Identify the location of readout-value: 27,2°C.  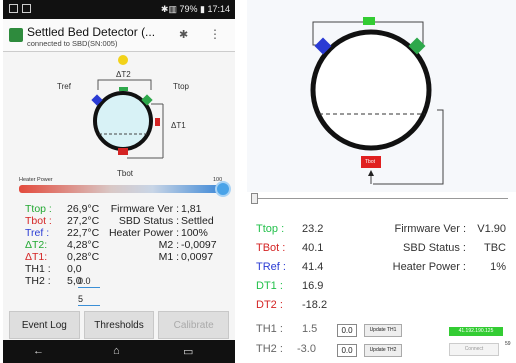
(83, 221).